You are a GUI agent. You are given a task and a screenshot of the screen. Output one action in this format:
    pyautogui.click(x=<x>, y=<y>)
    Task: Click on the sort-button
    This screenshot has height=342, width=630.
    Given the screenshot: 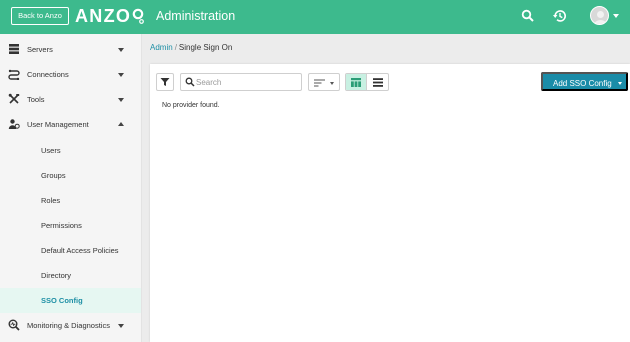 What is the action you would take?
    pyautogui.click(x=324, y=82)
    